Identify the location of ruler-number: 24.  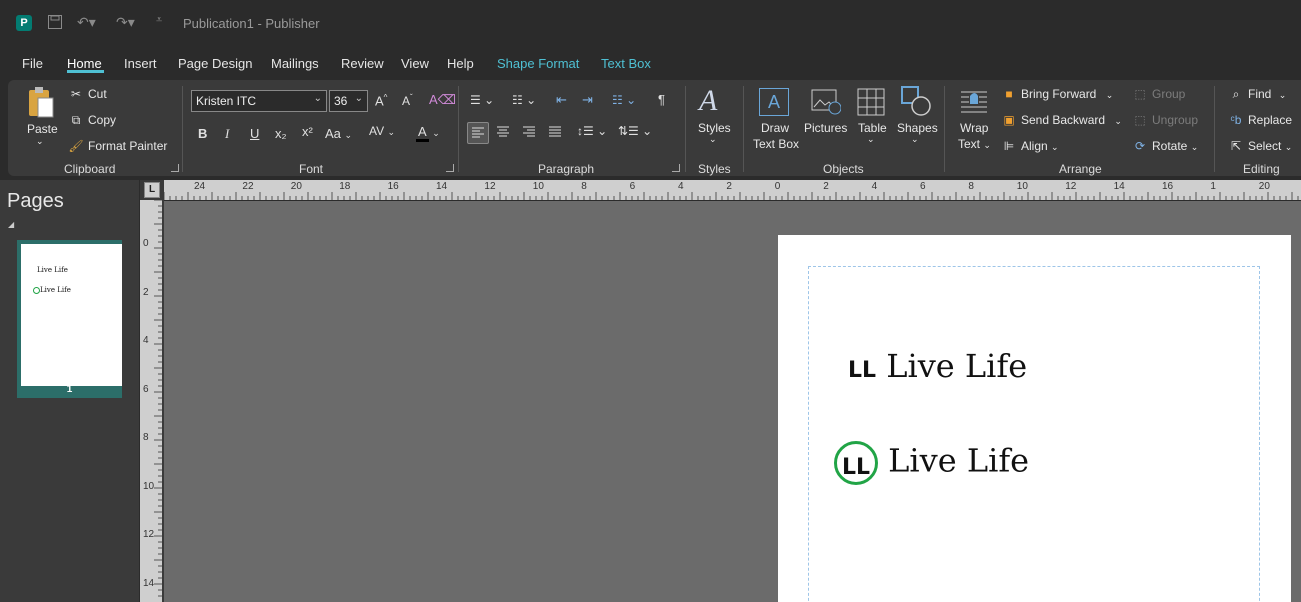
(200, 186).